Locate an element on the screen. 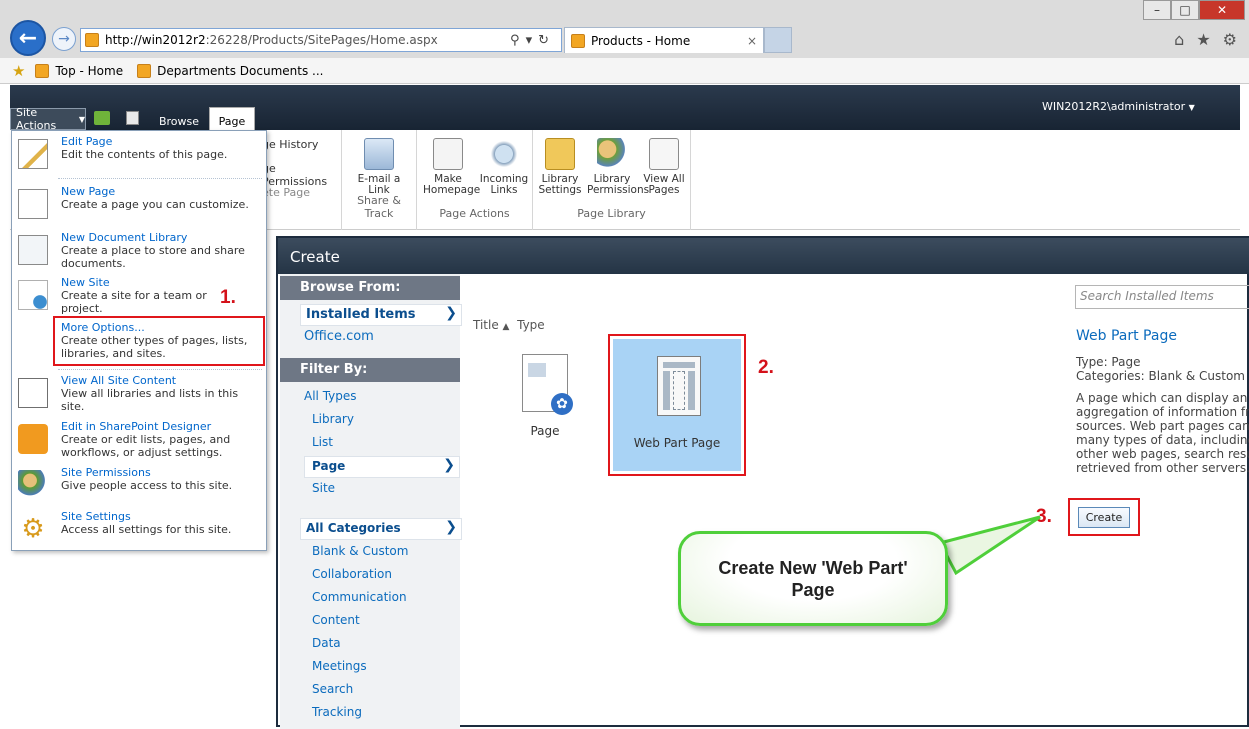 This screenshot has width=1249, height=729. create-button: Create is located at coordinates (1104, 517).